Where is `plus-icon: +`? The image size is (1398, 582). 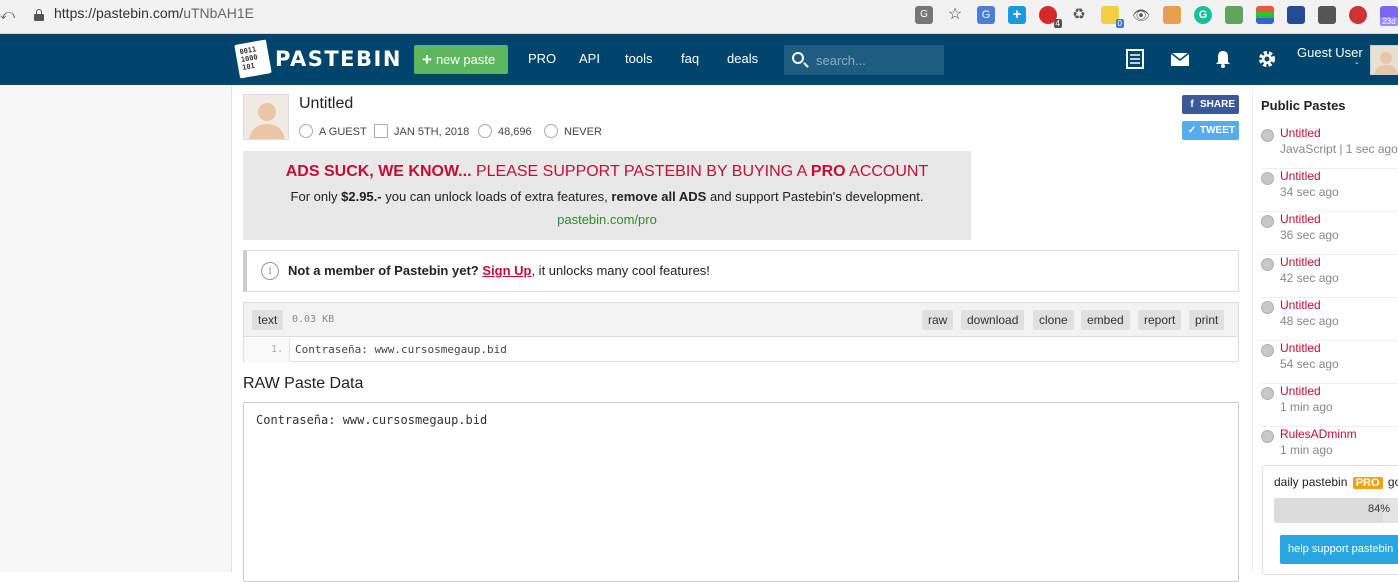
plus-icon: + is located at coordinates (427, 59).